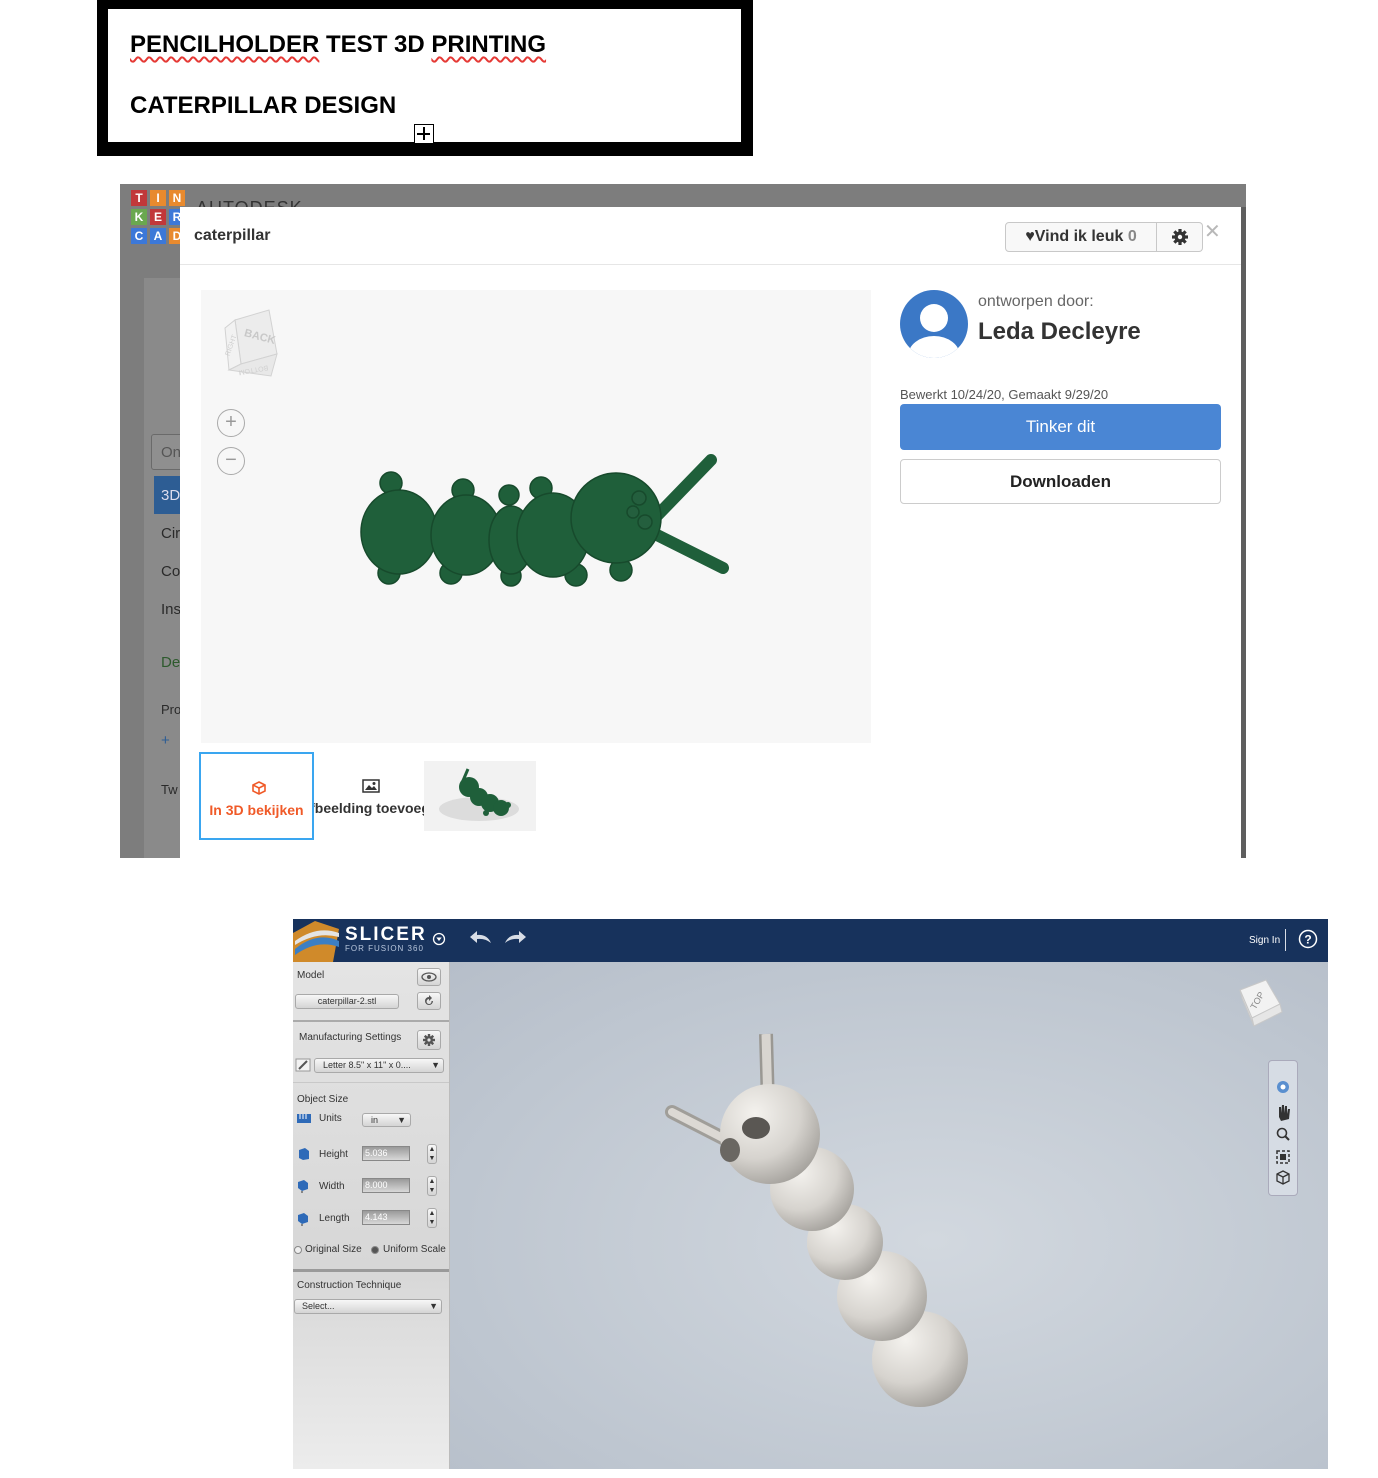 Image resolution: width=1378 pixels, height=1478 pixels. I want to click on width-input: 8.000, so click(386, 1185).